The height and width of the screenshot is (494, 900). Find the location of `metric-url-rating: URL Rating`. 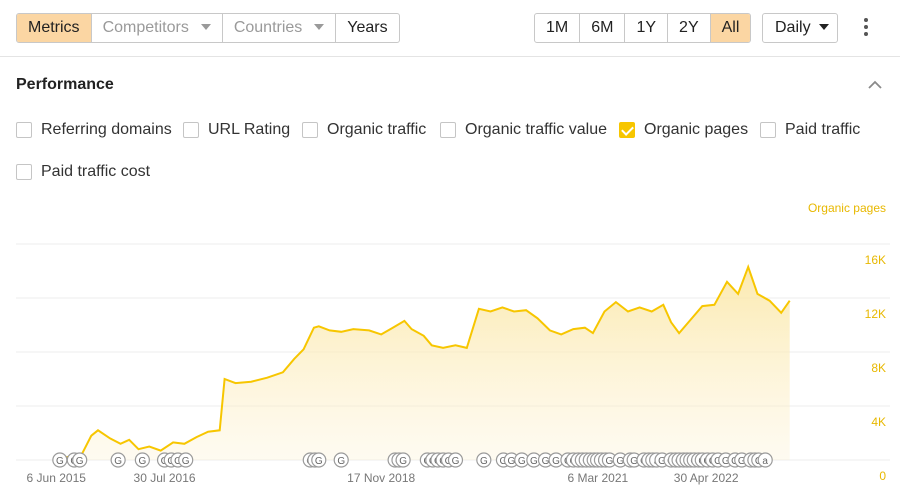

metric-url-rating: URL Rating is located at coordinates (236, 130).